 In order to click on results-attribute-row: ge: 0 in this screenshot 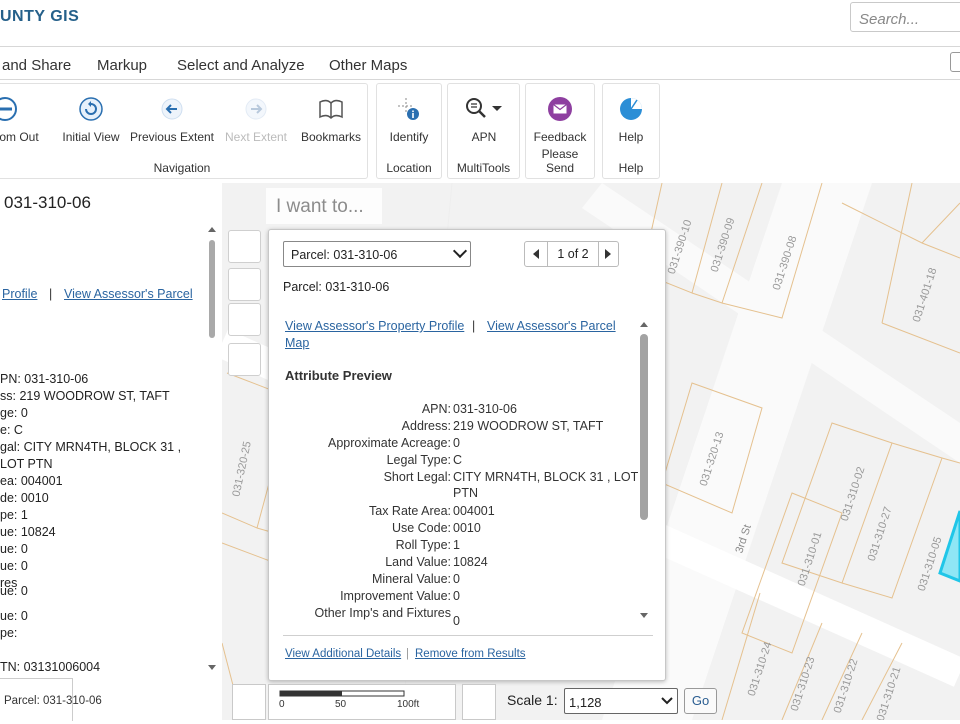, I will do `click(14, 413)`.